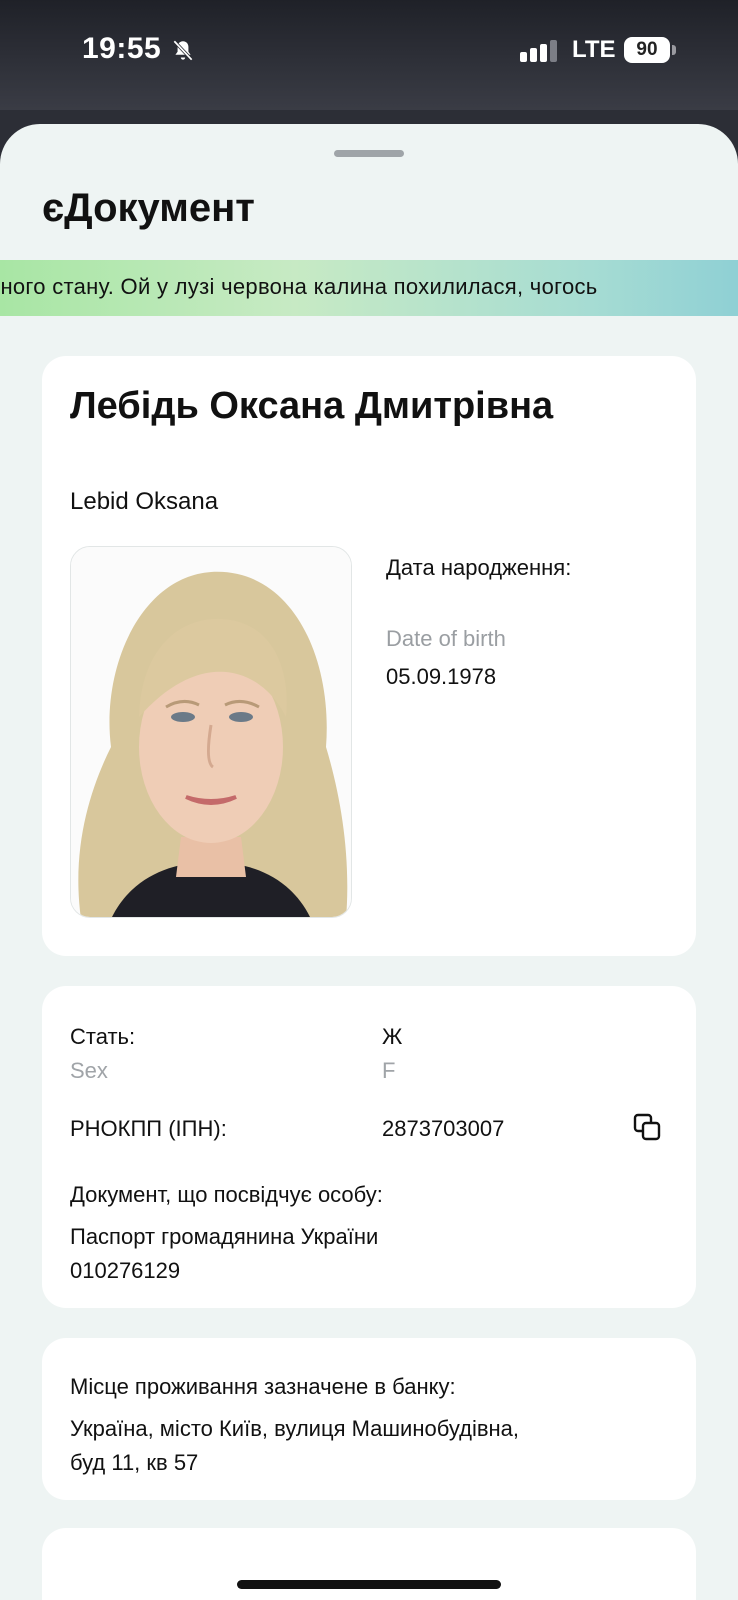 The width and height of the screenshot is (738, 1600). I want to click on sex-value: Ж, so click(392, 1036).